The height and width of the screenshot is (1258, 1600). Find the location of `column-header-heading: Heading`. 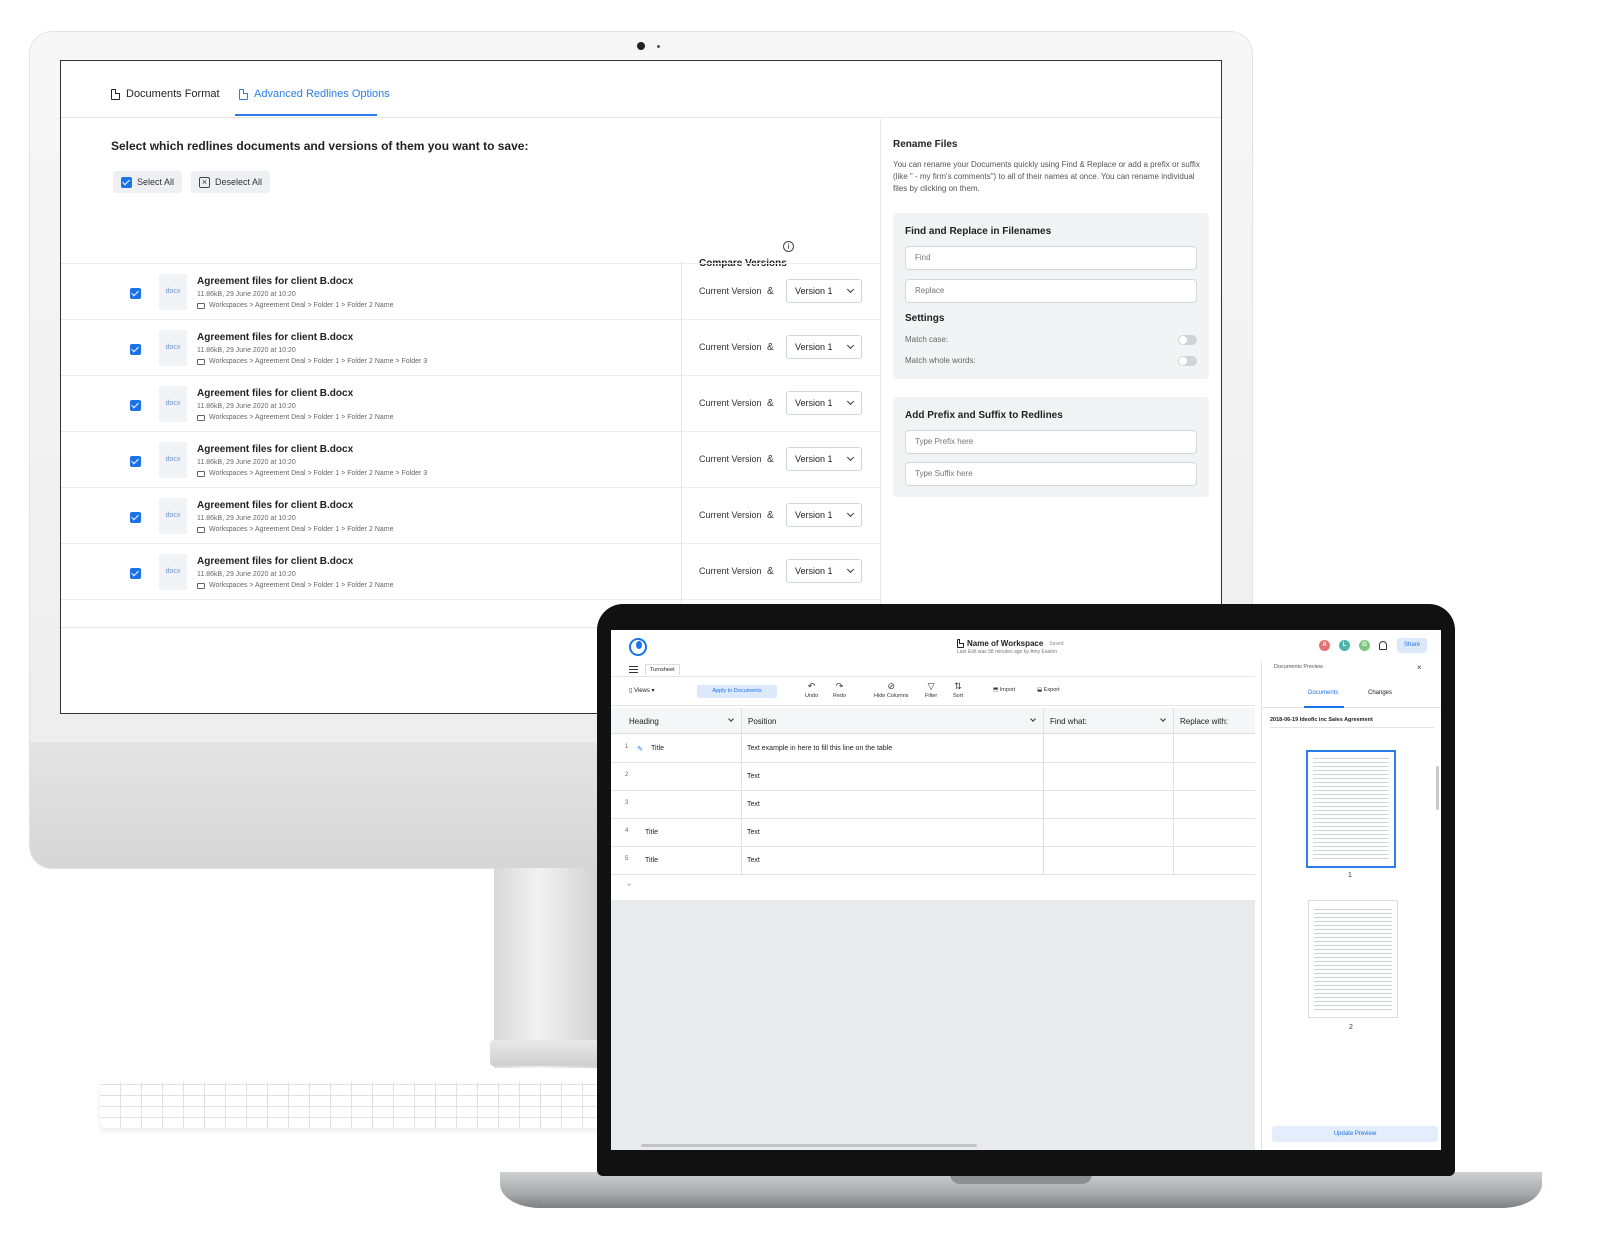

column-header-heading: Heading is located at coordinates (644, 721).